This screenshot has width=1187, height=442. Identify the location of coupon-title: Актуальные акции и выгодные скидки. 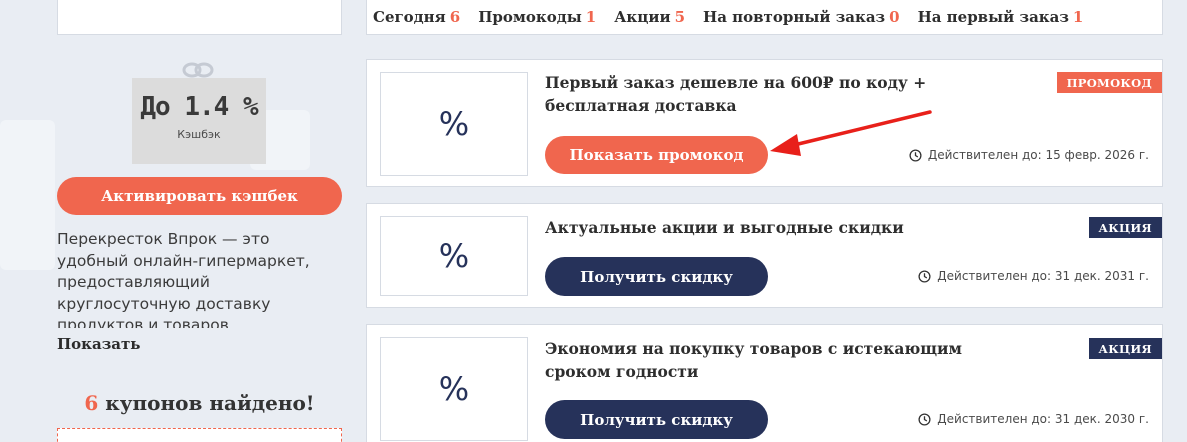
(775, 227).